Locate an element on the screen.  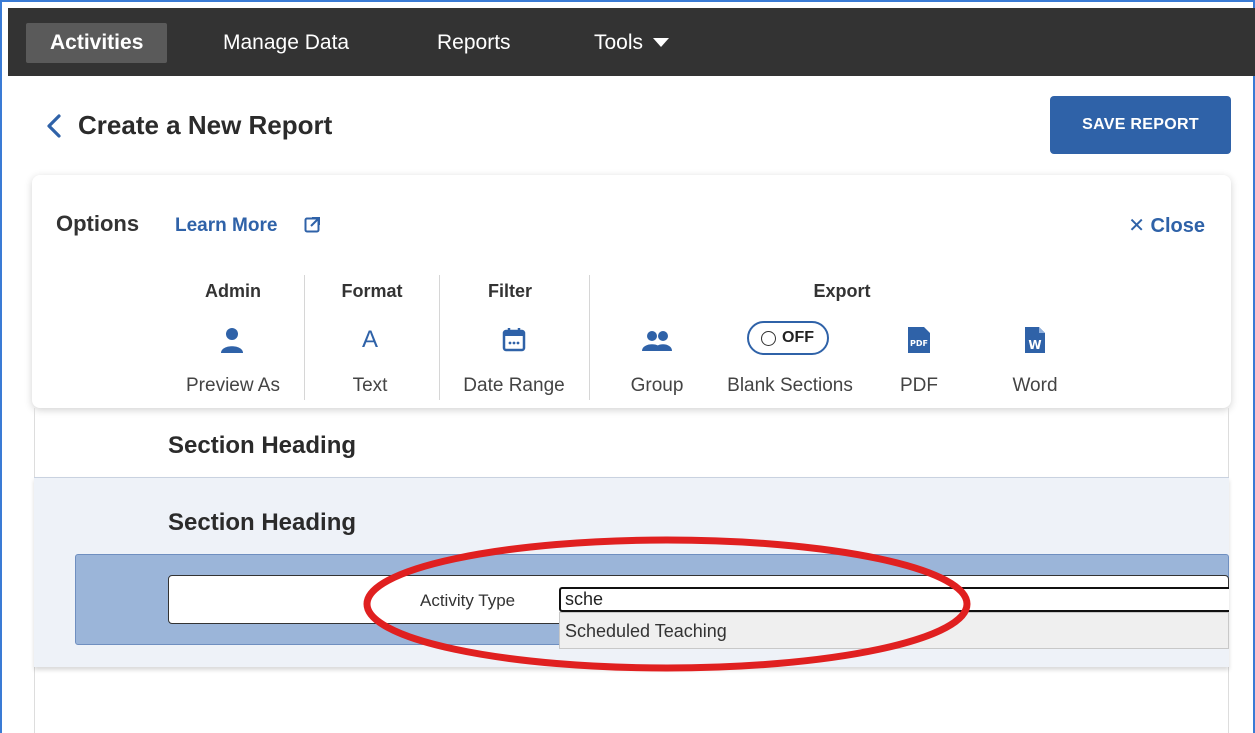
close-button: ✕ Close is located at coordinates (1166, 225).